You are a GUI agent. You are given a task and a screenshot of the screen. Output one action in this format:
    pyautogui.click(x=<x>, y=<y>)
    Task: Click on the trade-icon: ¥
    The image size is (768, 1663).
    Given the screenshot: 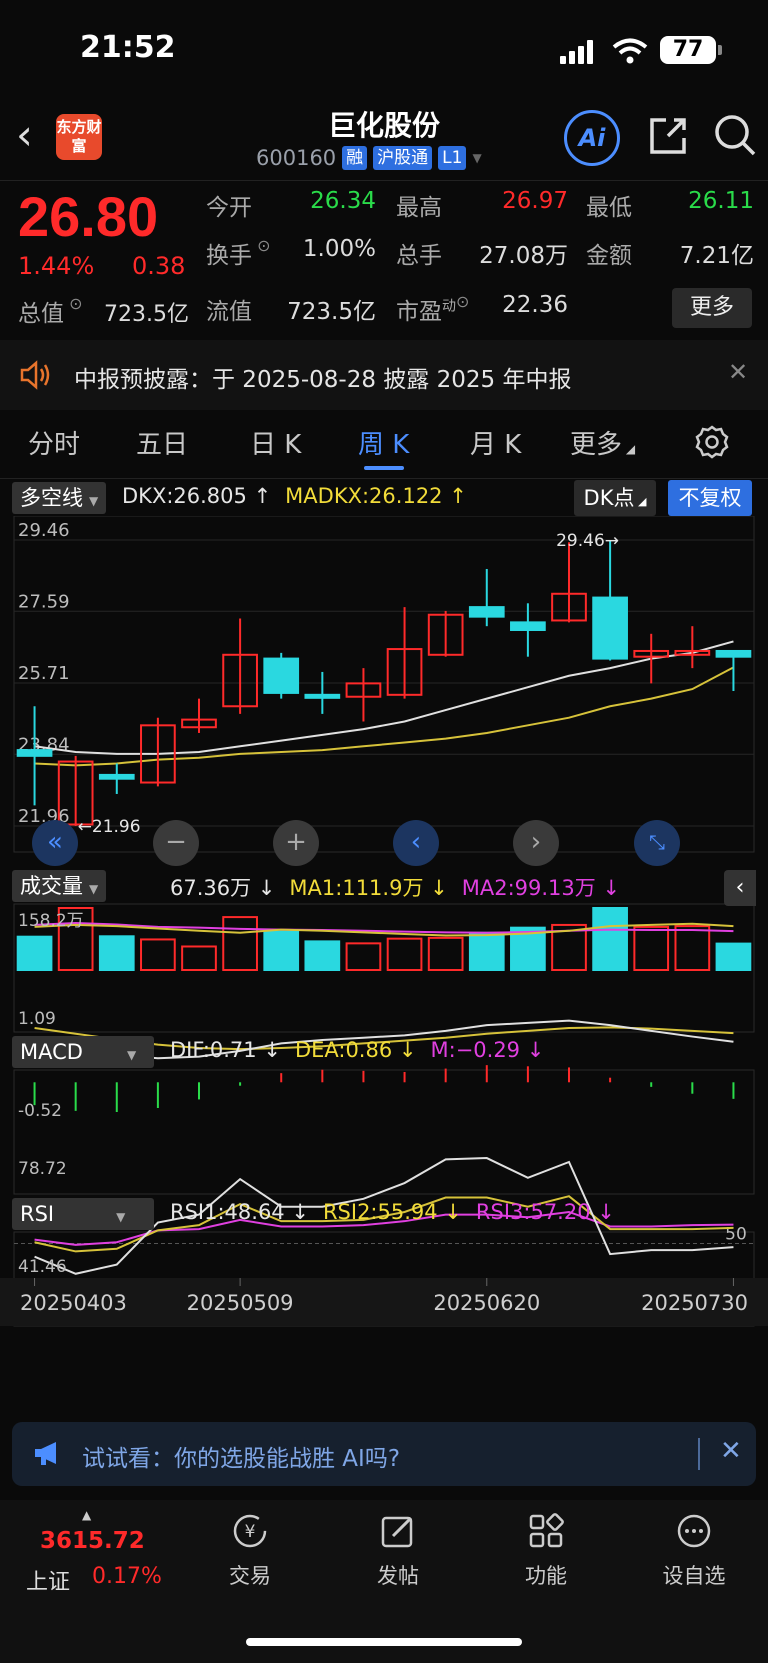 What is the action you would take?
    pyautogui.click(x=250, y=1531)
    